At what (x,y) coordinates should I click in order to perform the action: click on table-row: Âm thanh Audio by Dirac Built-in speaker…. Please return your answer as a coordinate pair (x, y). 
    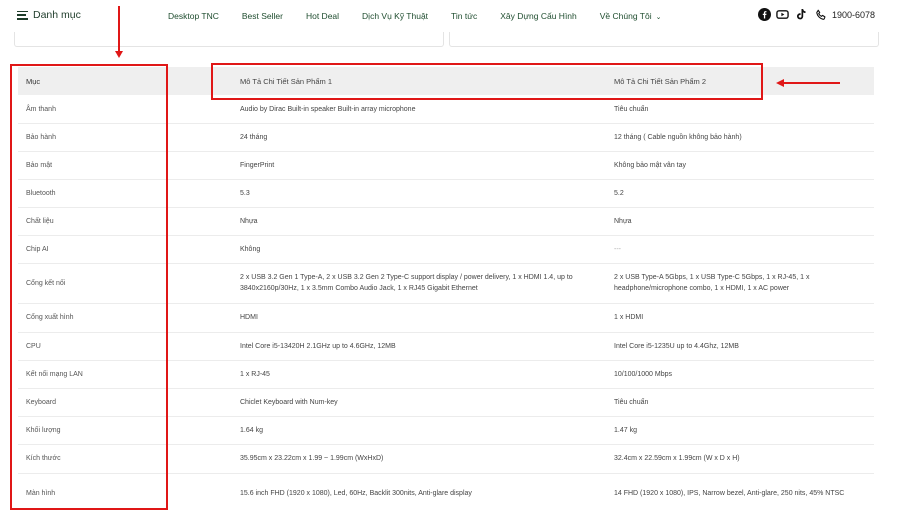
    Looking at the image, I should click on (446, 109).